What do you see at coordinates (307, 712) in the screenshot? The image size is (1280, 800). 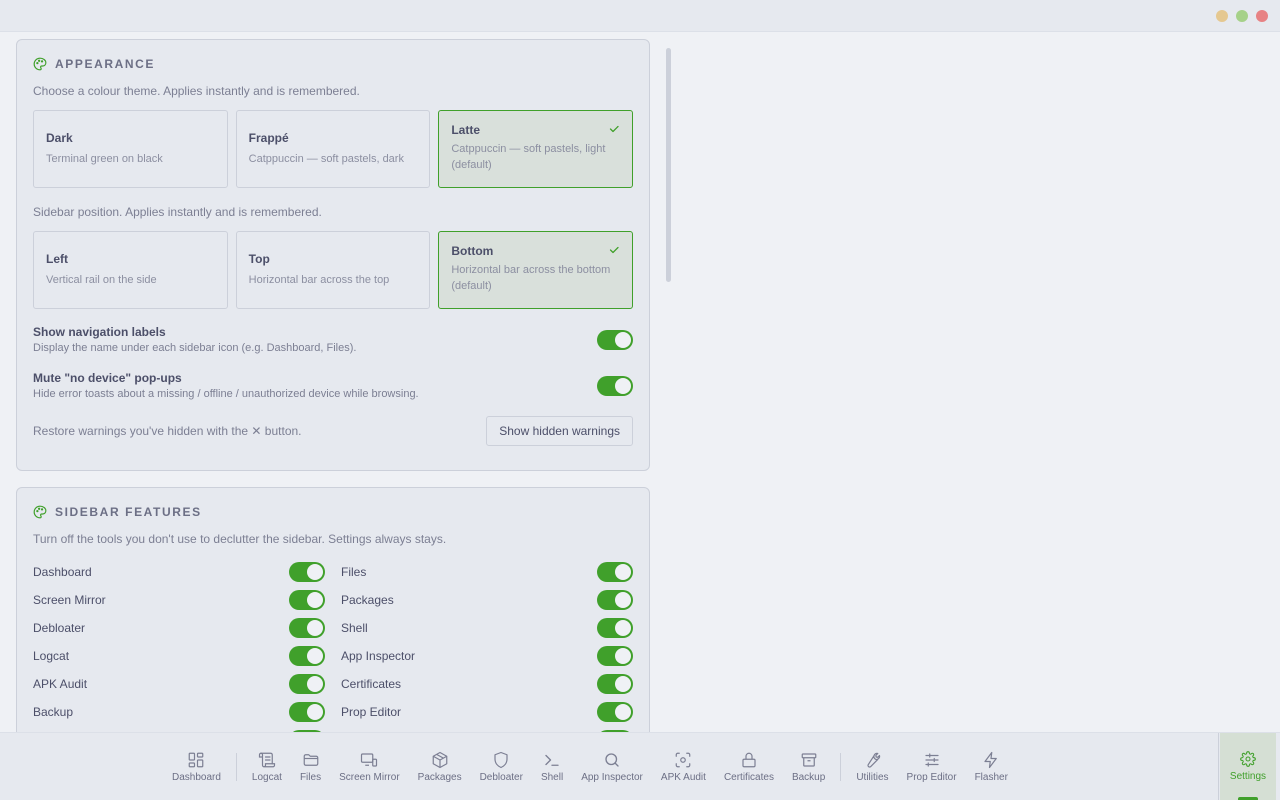 I see `feature-toggle-backup` at bounding box center [307, 712].